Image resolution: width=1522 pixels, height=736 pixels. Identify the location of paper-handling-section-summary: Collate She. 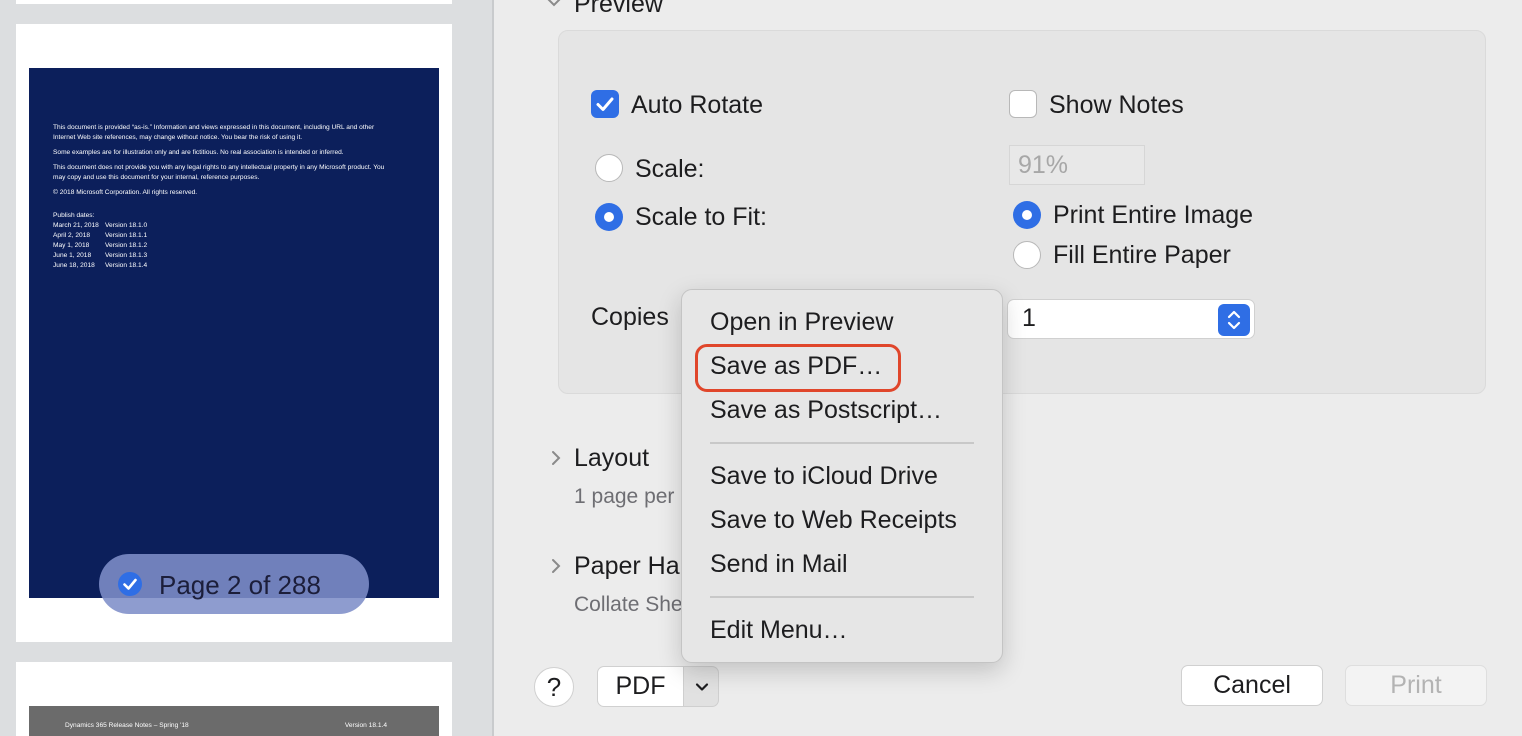
(628, 604).